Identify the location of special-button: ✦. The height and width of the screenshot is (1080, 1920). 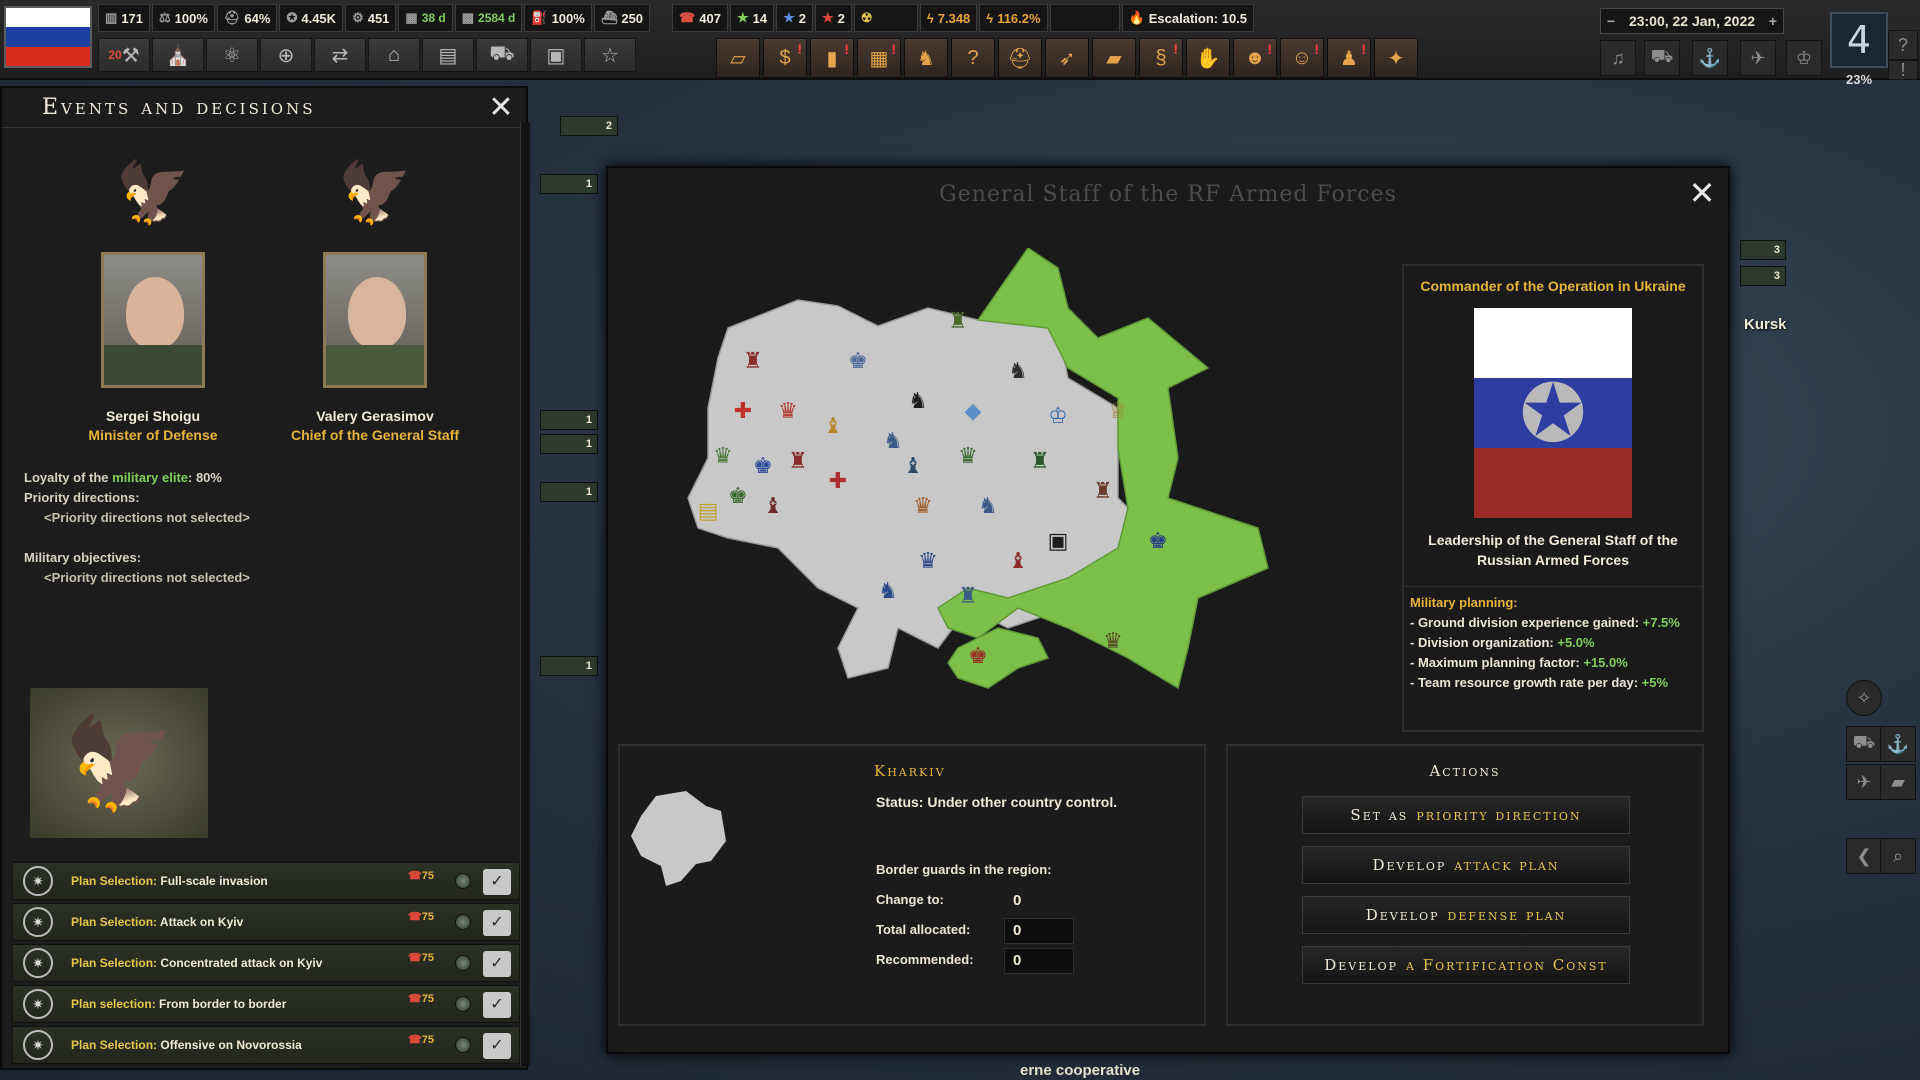
(1396, 58).